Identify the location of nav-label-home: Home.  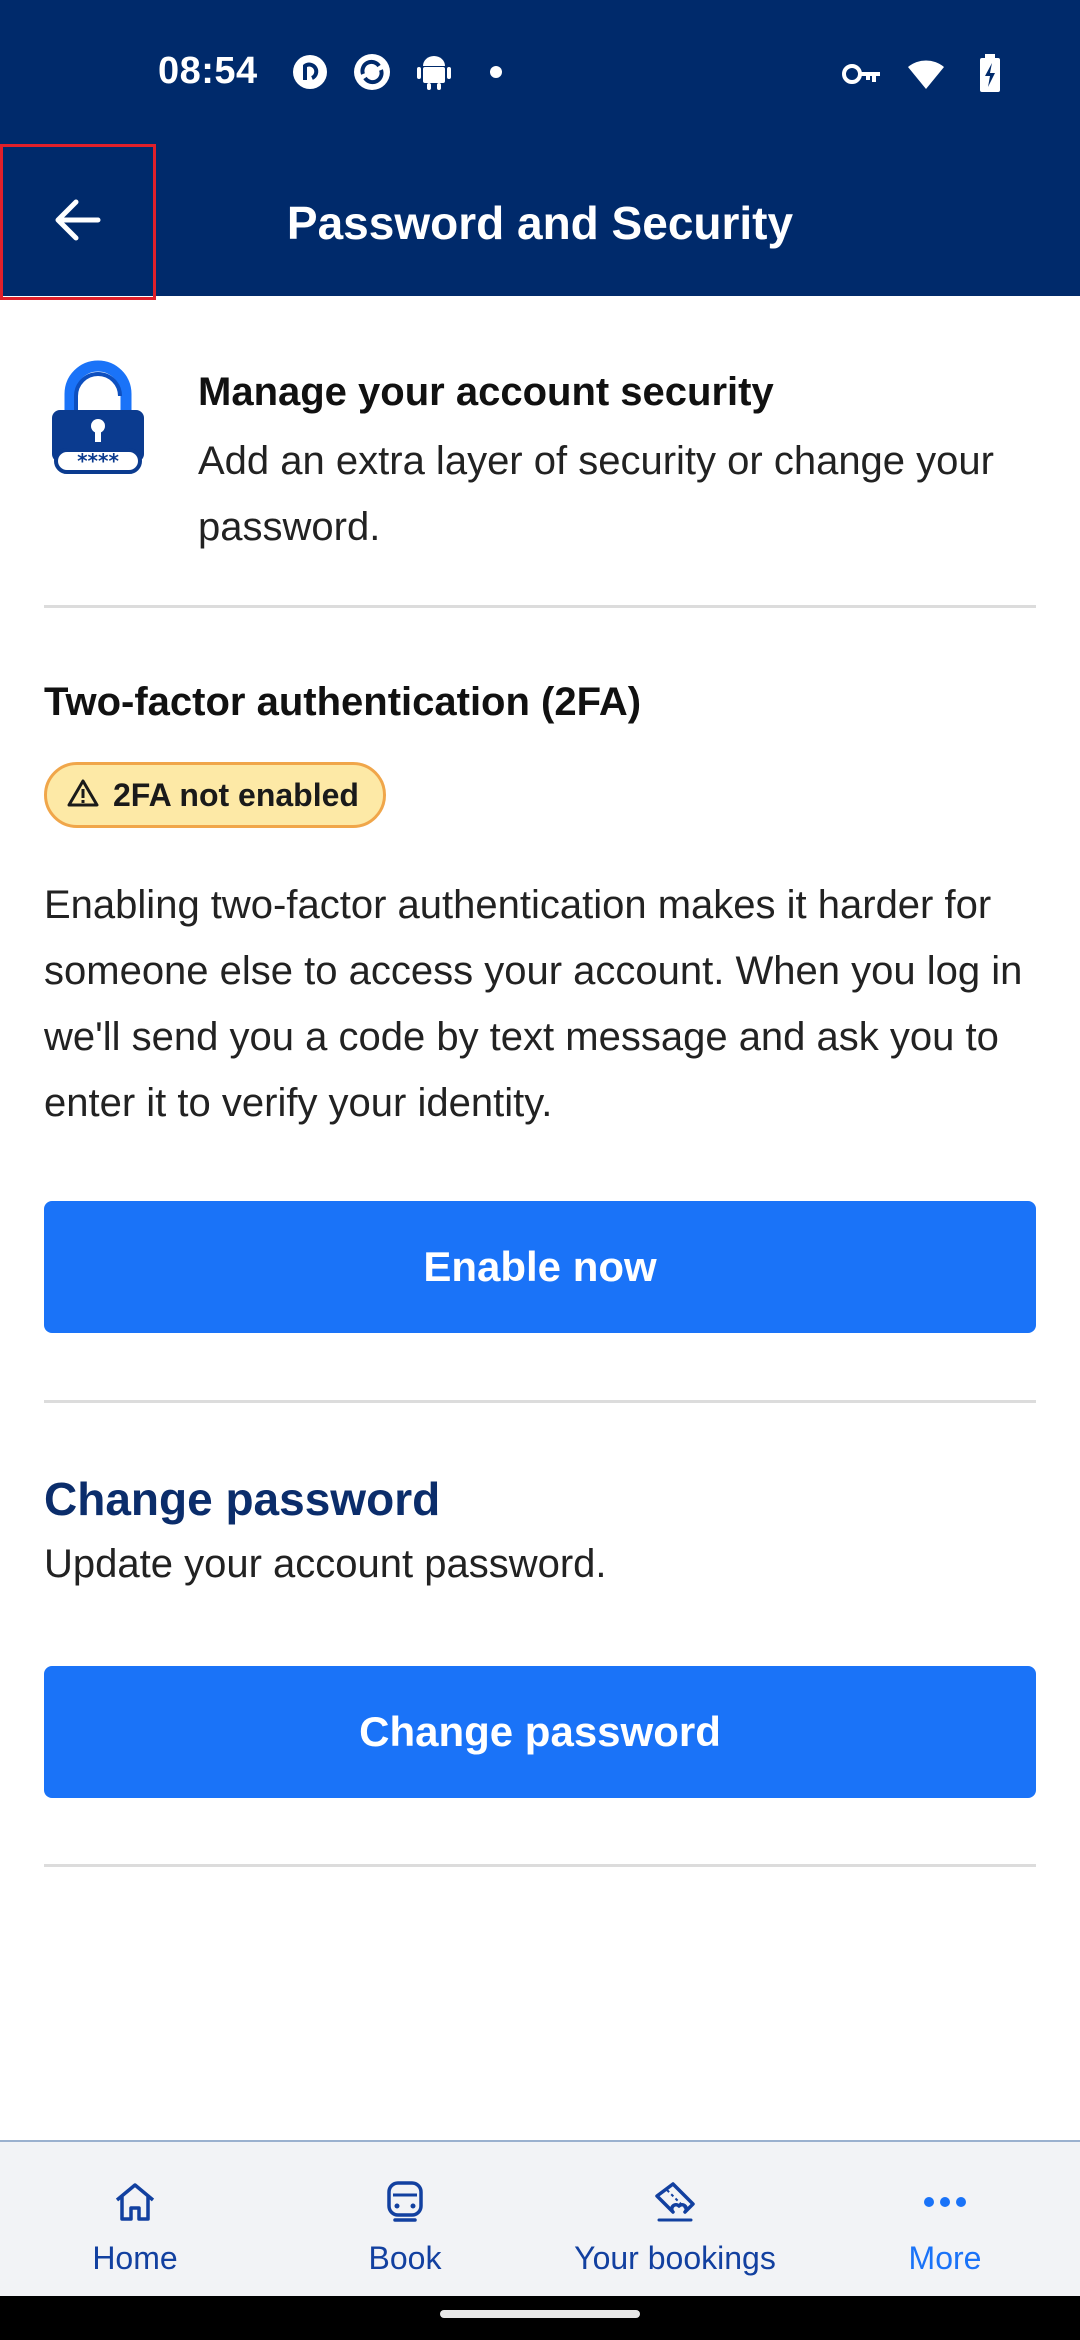
(135, 2258).